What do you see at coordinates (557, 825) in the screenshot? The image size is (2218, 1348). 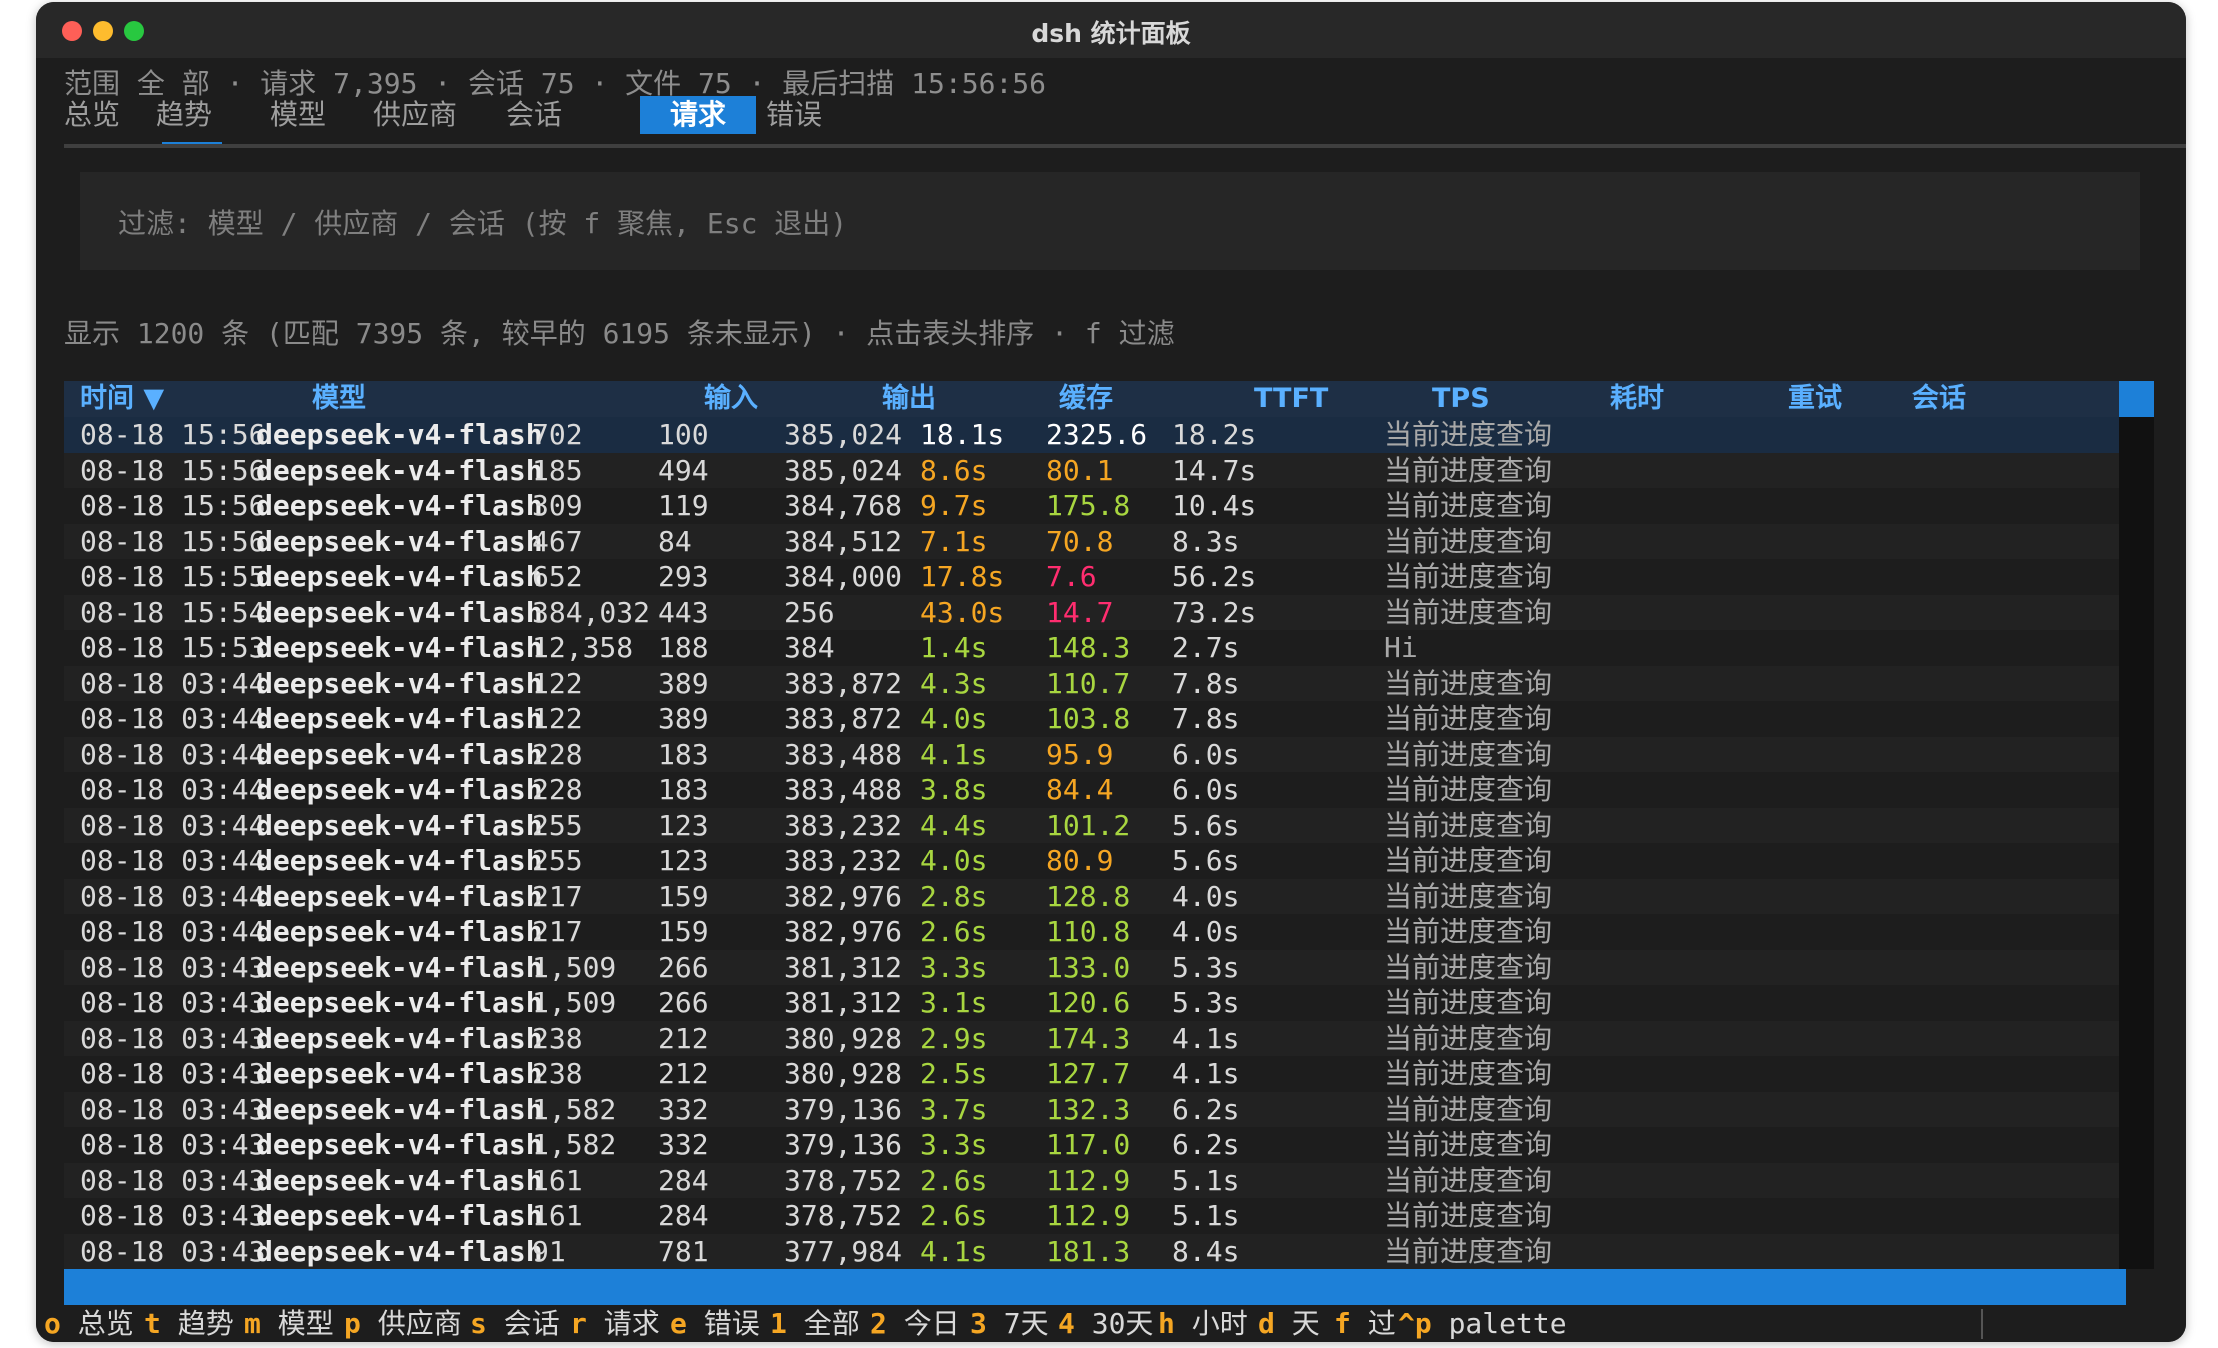 I see `cell-input: 255` at bounding box center [557, 825].